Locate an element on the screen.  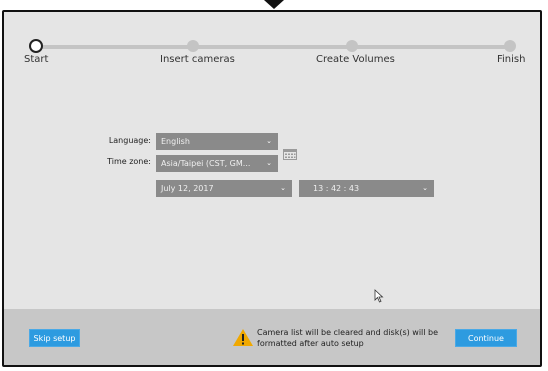
progress-track is located at coordinates (273, 47).